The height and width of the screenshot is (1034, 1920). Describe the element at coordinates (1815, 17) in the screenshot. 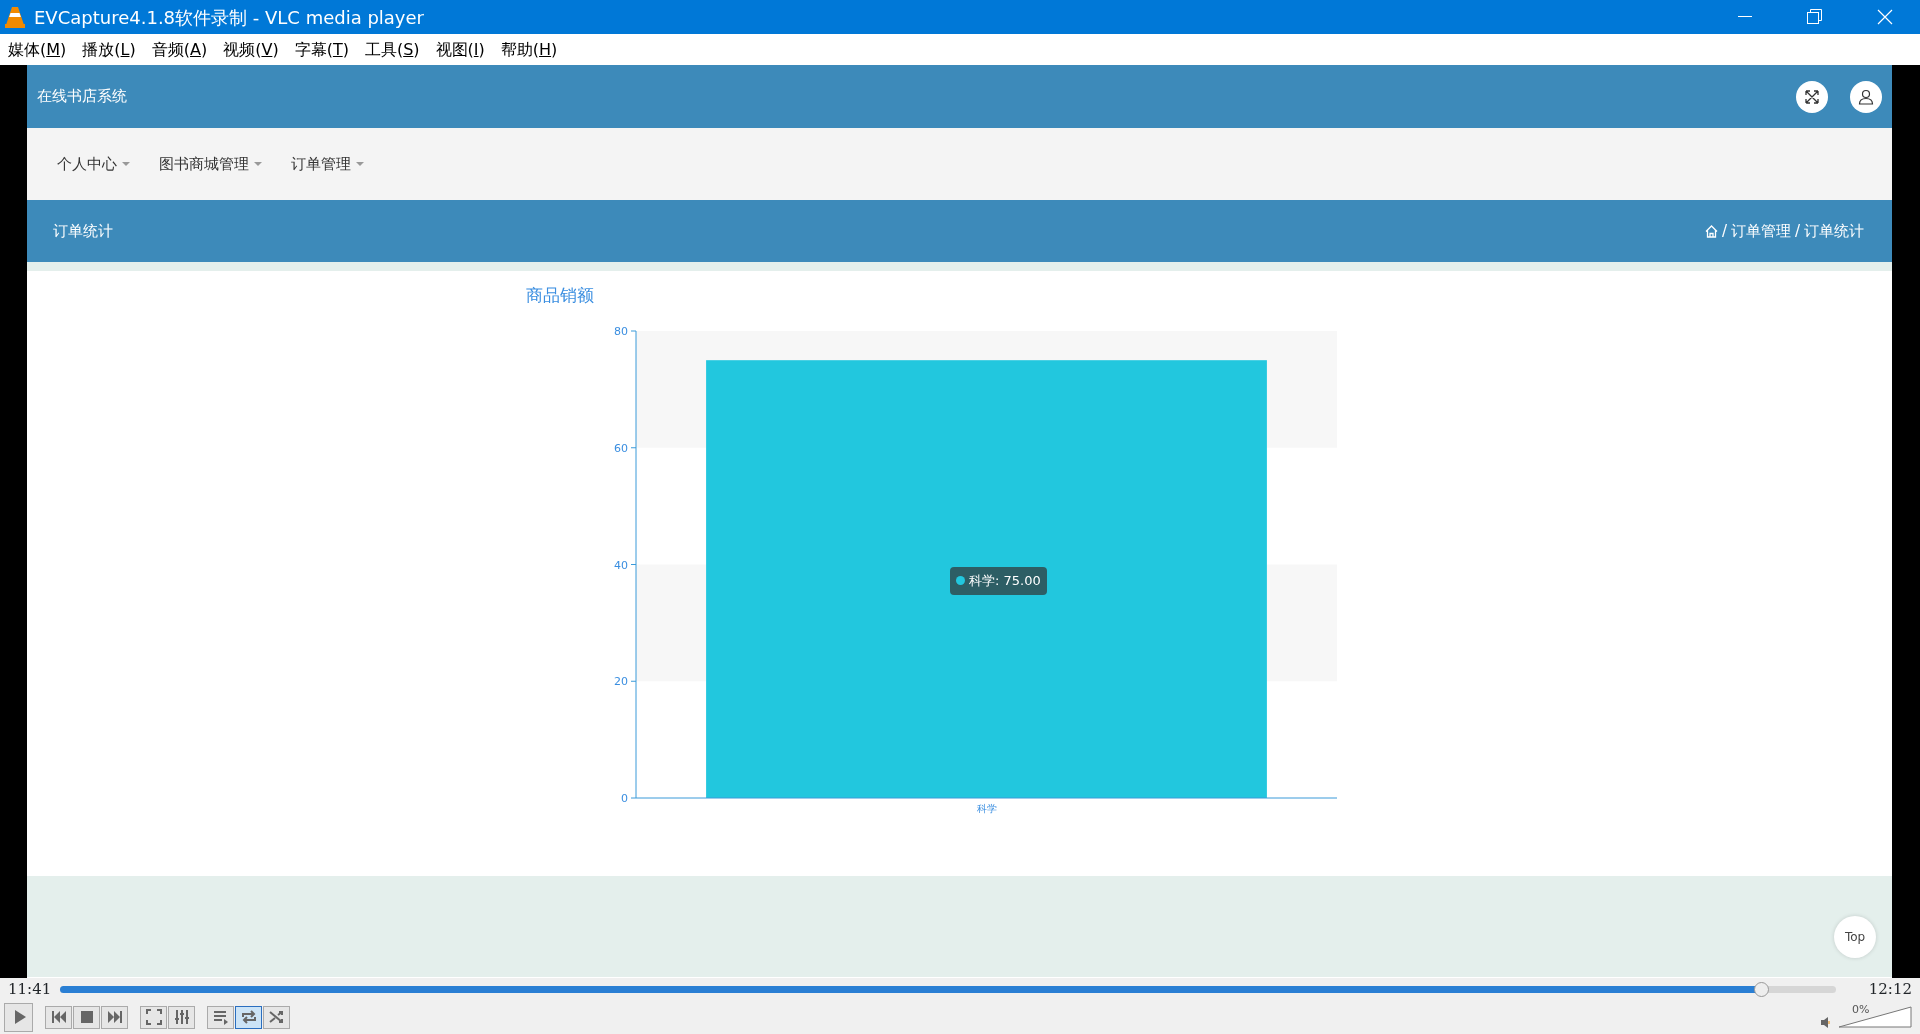

I see `restore-icon` at that location.